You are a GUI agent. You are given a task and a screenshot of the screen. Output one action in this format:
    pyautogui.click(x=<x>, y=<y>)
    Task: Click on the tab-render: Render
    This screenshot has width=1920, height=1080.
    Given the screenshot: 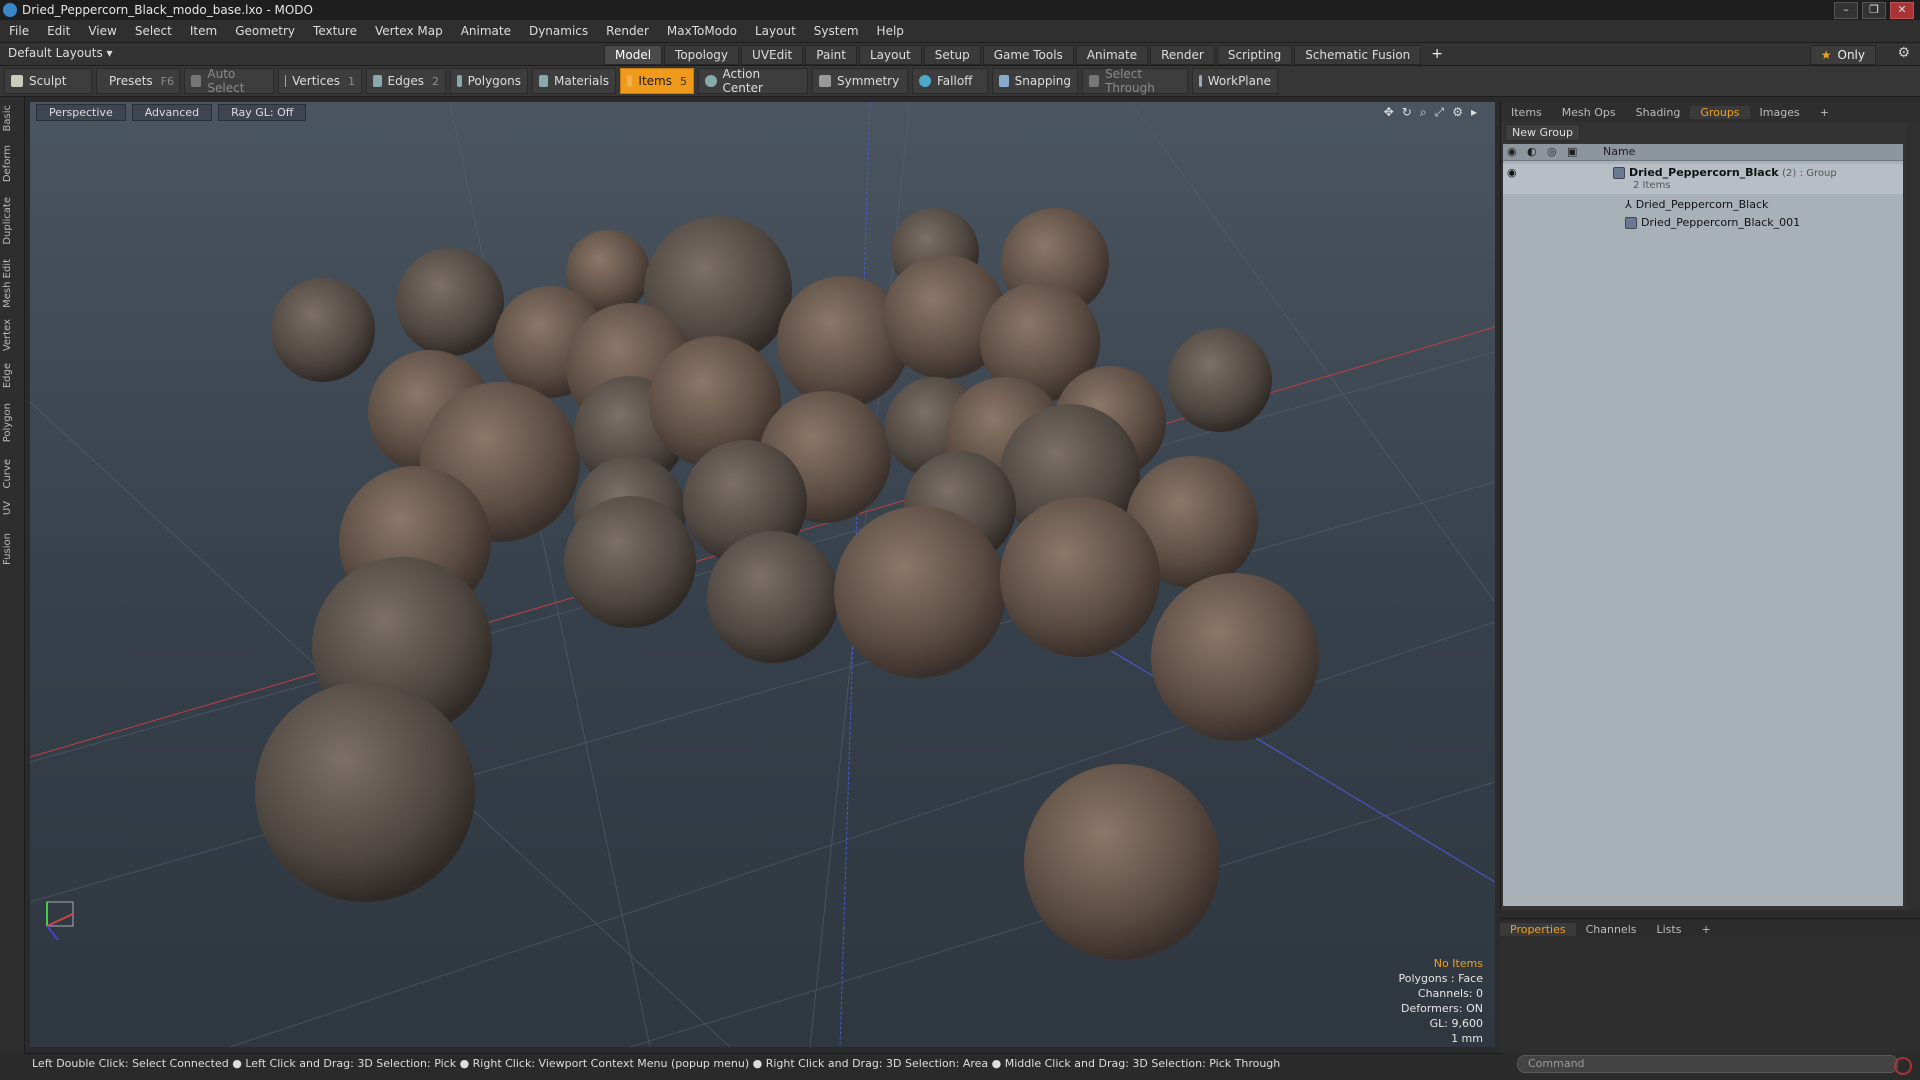 What is the action you would take?
    pyautogui.click(x=1182, y=55)
    